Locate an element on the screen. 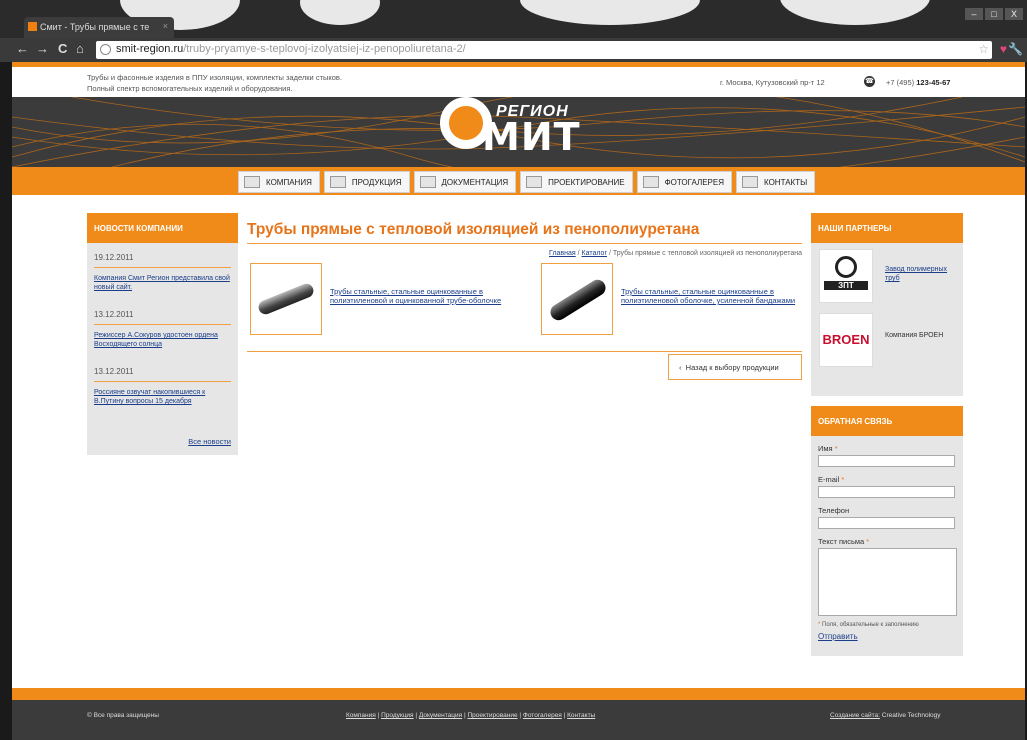 The height and width of the screenshot is (740, 1027). theme-swirl is located at coordinates (610, 12).